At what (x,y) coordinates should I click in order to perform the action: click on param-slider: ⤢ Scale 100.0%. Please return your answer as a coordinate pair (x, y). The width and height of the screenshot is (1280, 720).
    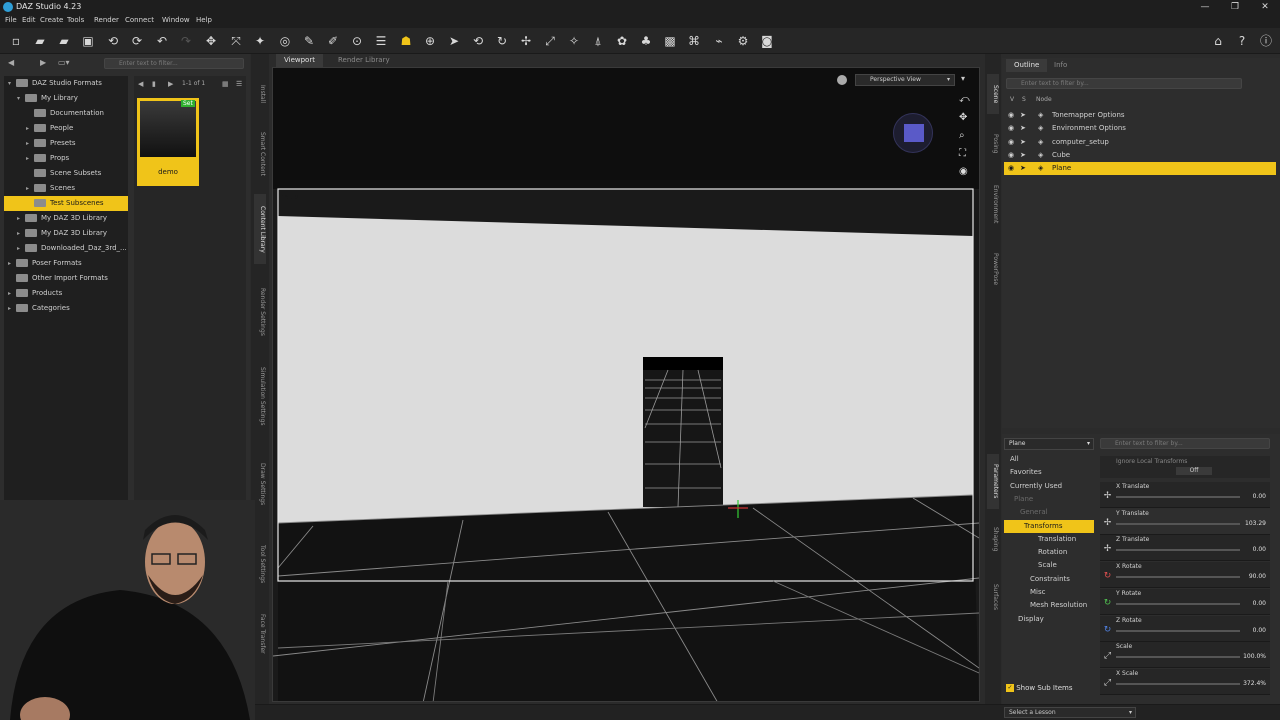
    Looking at the image, I should click on (1185, 655).